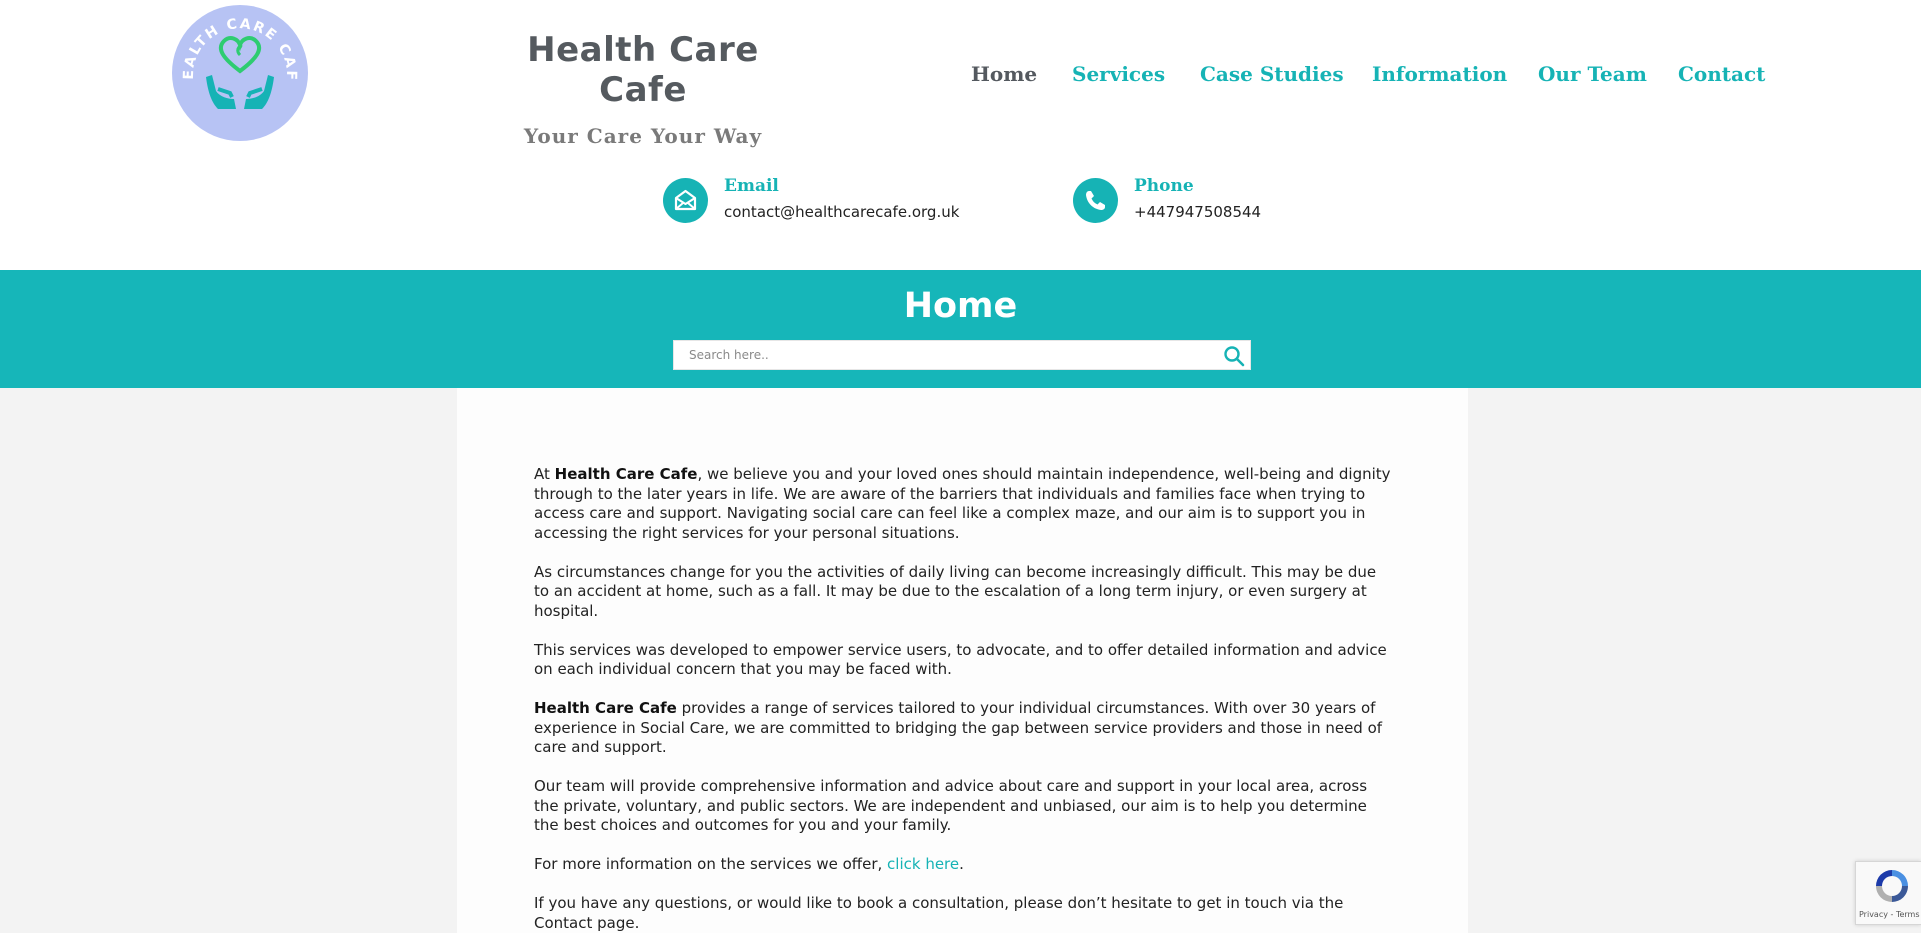  I want to click on nav-item-case-studies: Case Studies, so click(1272, 74).